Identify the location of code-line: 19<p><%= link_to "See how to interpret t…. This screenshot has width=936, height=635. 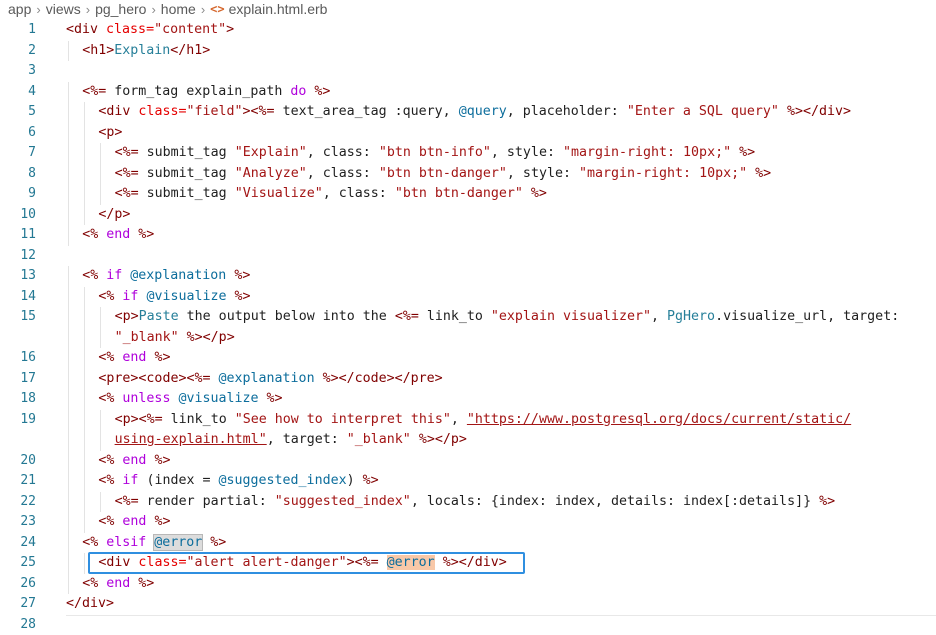
(468, 420).